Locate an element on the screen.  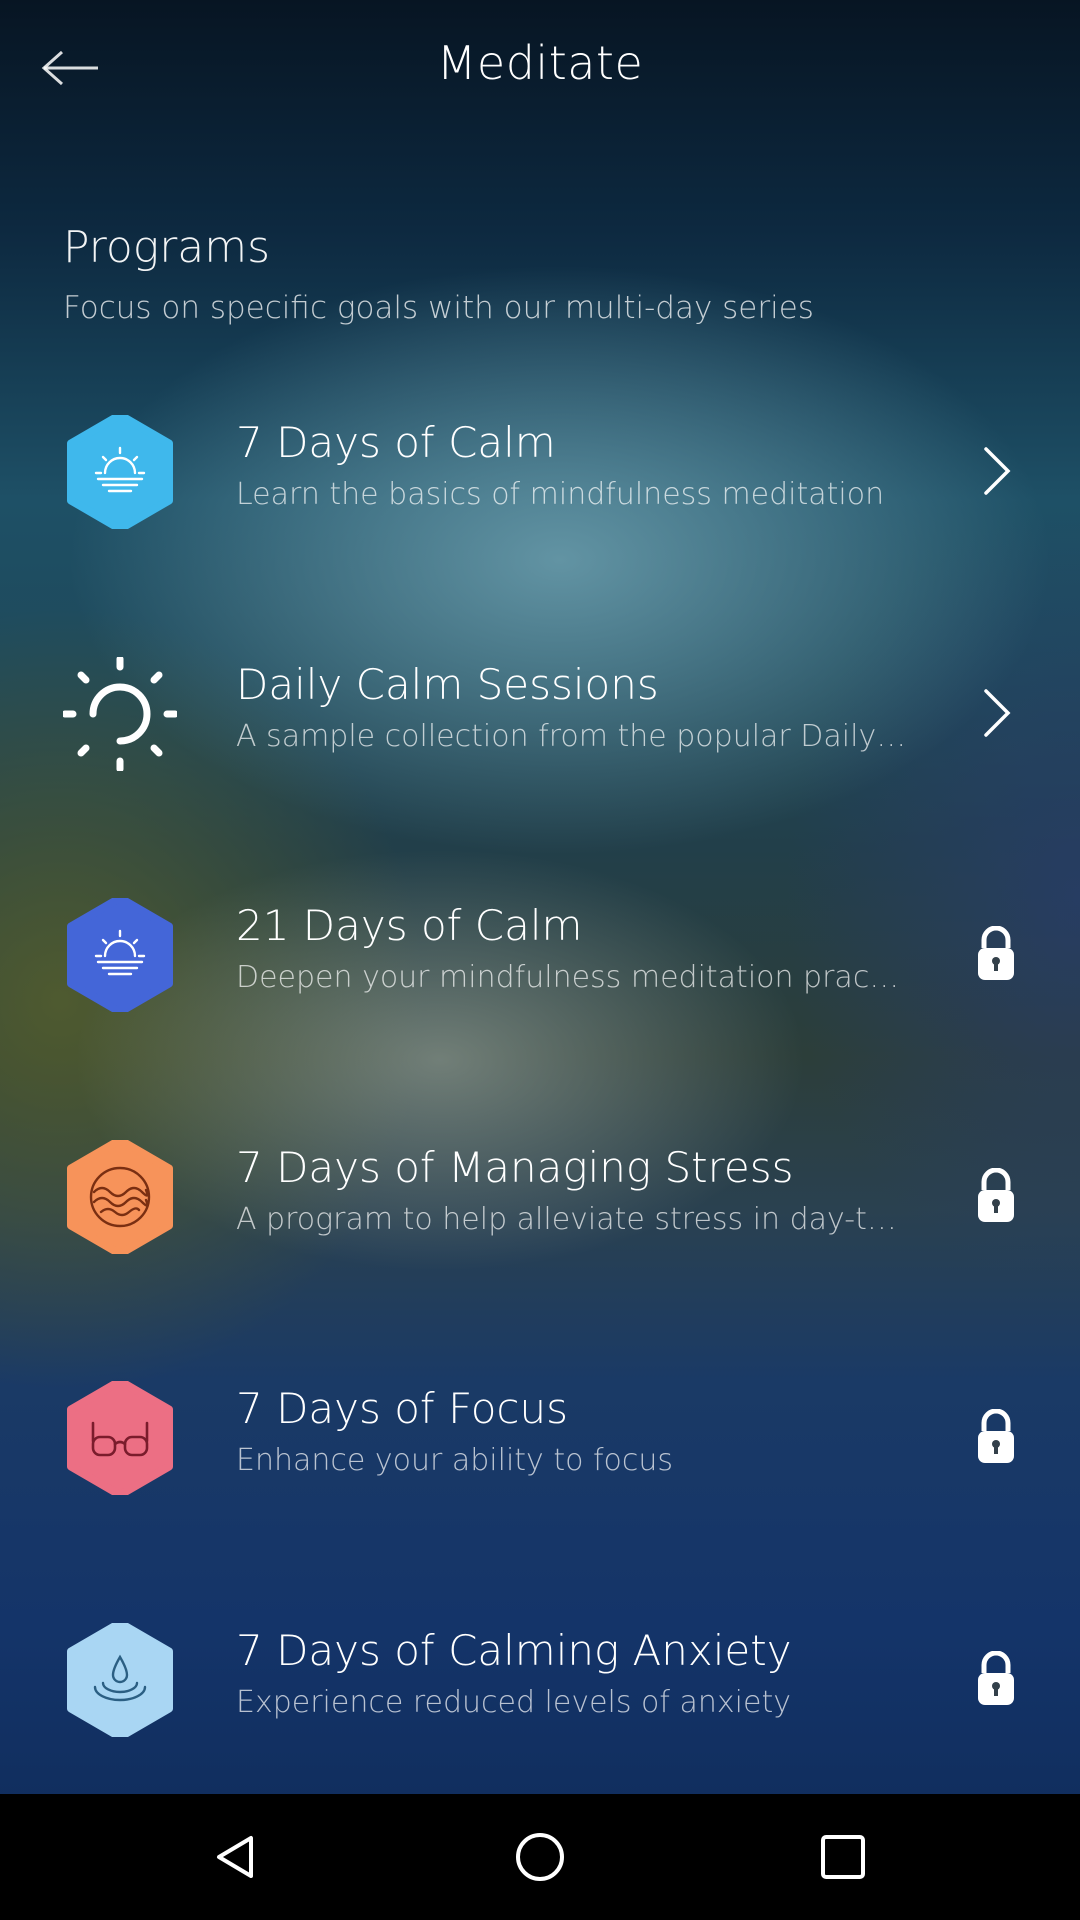
nav-home-circle-icon is located at coordinates (540, 1857).